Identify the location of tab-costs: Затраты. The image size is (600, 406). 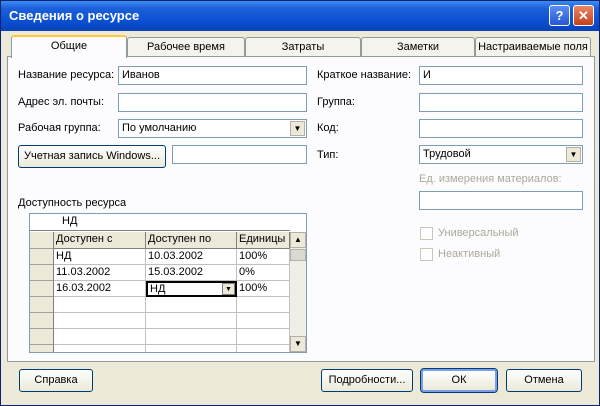
(303, 47).